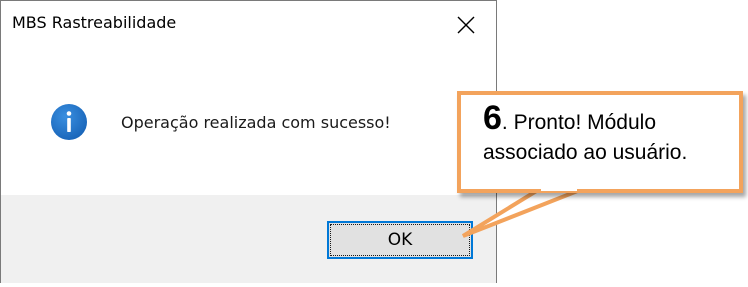  Describe the element at coordinates (69, 122) in the screenshot. I see `info-icon` at that location.